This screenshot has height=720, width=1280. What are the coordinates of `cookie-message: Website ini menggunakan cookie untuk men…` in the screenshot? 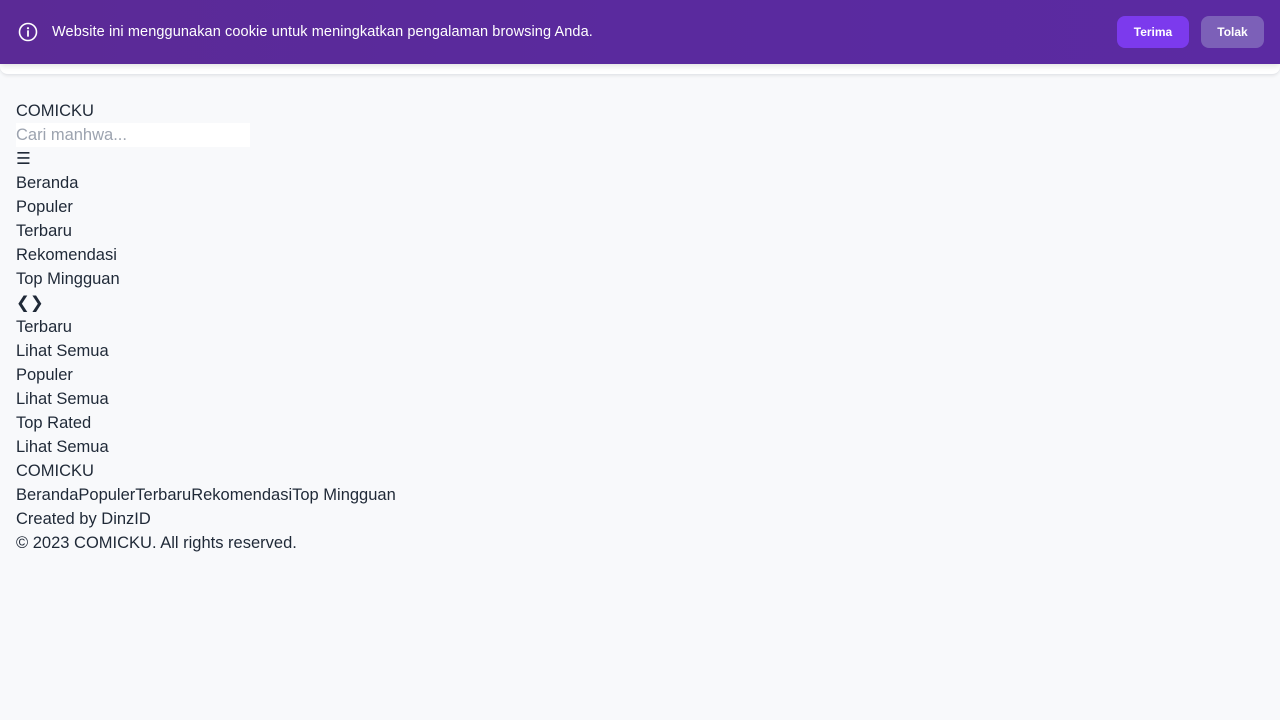 It's located at (322, 32).